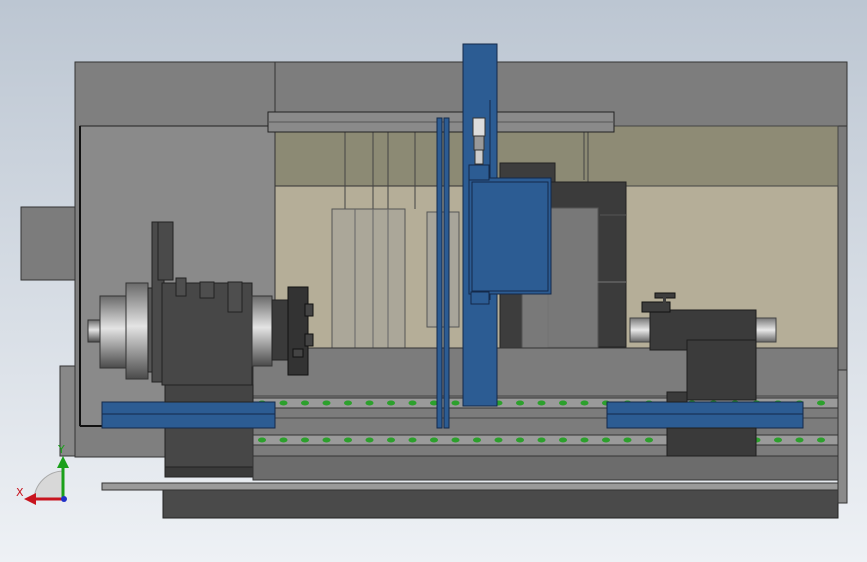 This screenshot has height=562, width=867. Describe the element at coordinates (48, 243) in the screenshot. I see `side-motor-box` at that location.